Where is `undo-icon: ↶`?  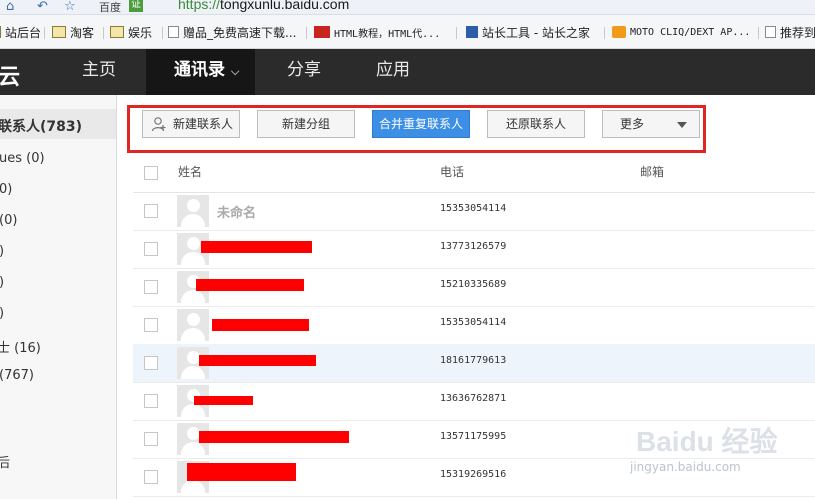 undo-icon: ↶ is located at coordinates (42, 7).